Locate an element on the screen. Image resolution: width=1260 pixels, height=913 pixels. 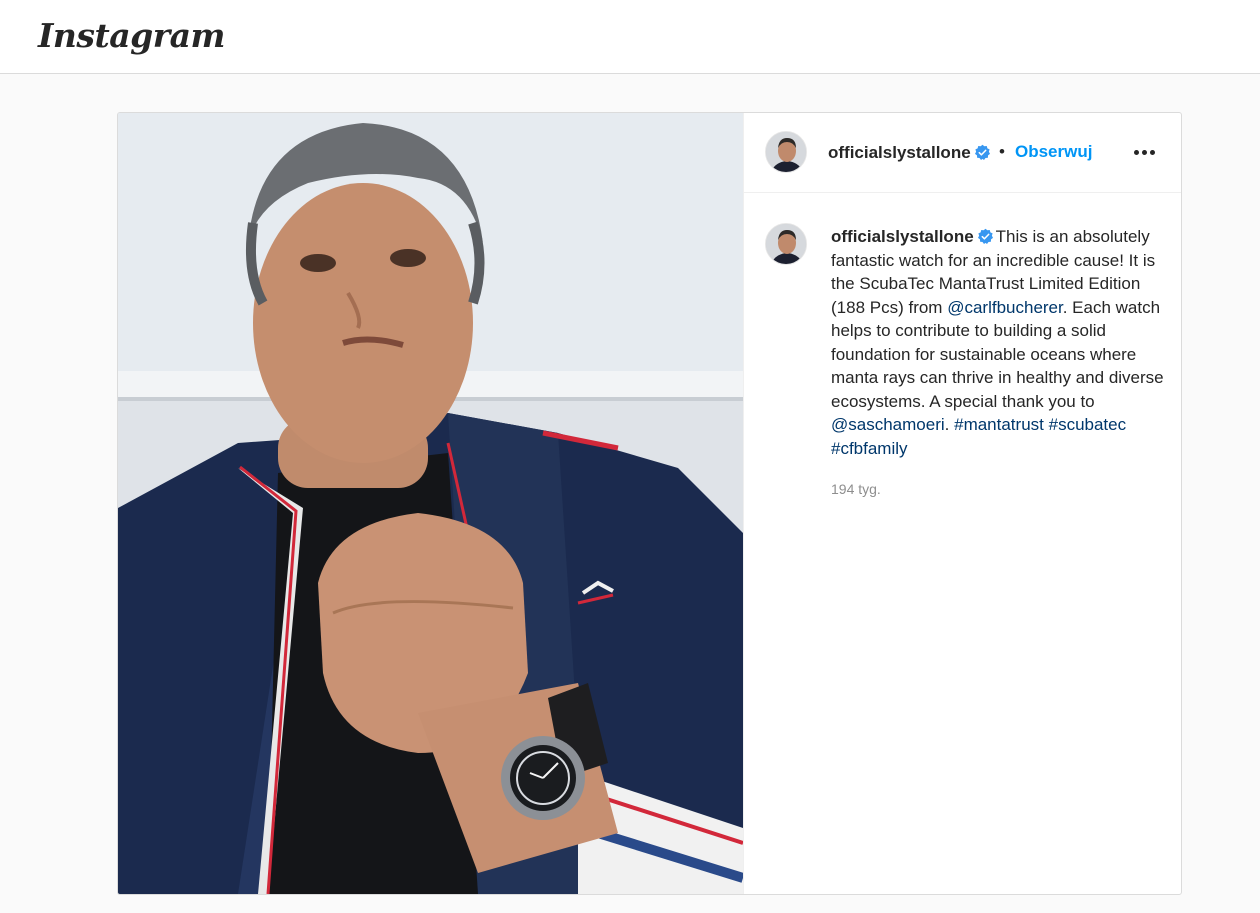
more-options-icon is located at coordinates (1144, 152).